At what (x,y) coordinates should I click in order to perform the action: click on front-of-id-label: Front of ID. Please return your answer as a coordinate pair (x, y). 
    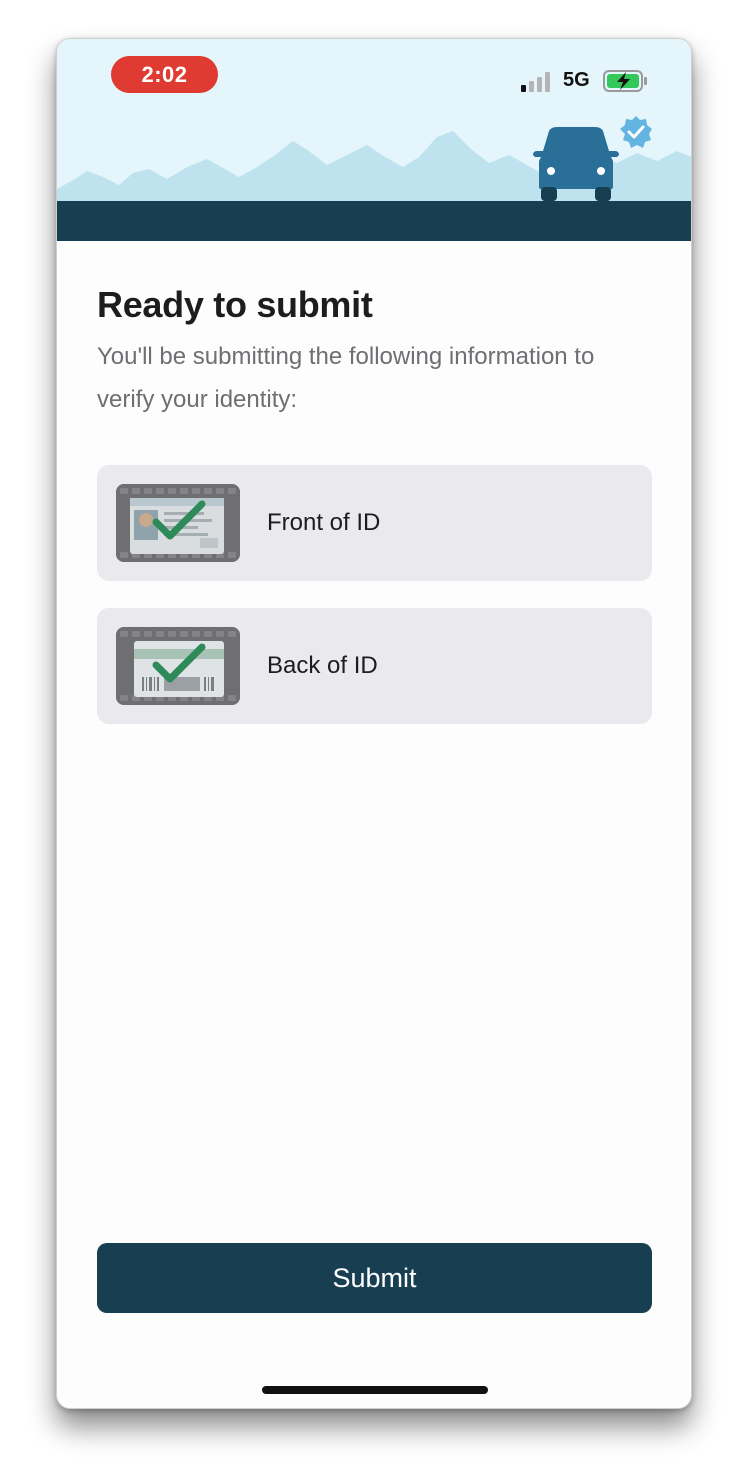
    Looking at the image, I should click on (324, 522).